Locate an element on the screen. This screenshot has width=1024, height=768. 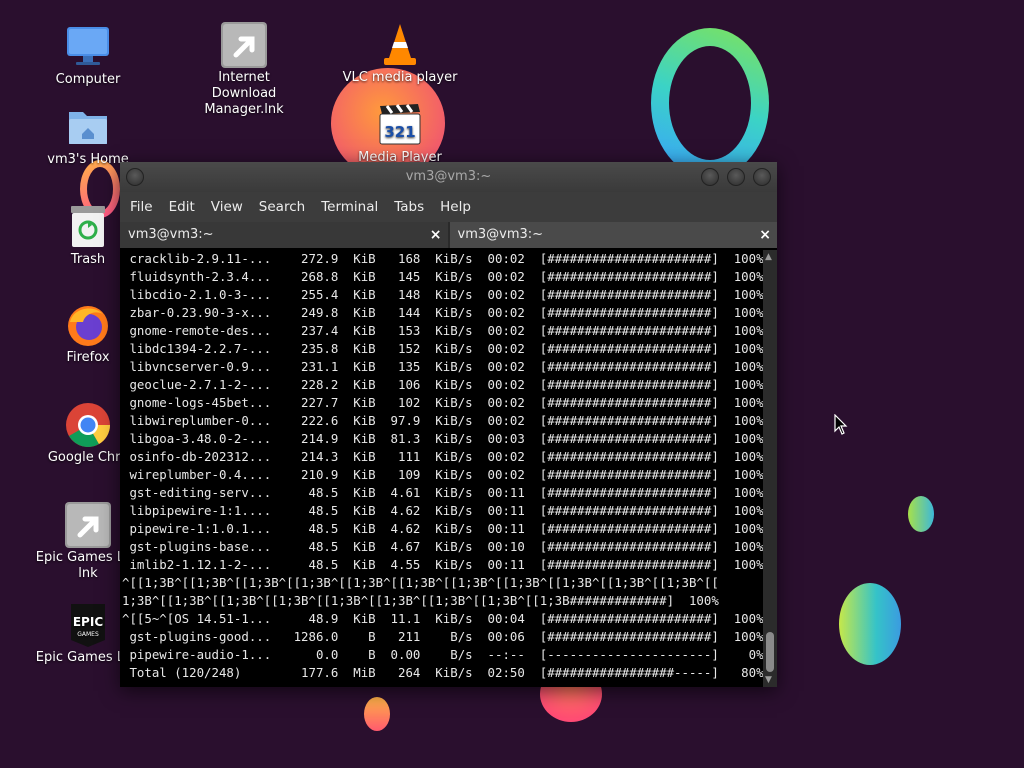
menu-view: View is located at coordinates (227, 207).